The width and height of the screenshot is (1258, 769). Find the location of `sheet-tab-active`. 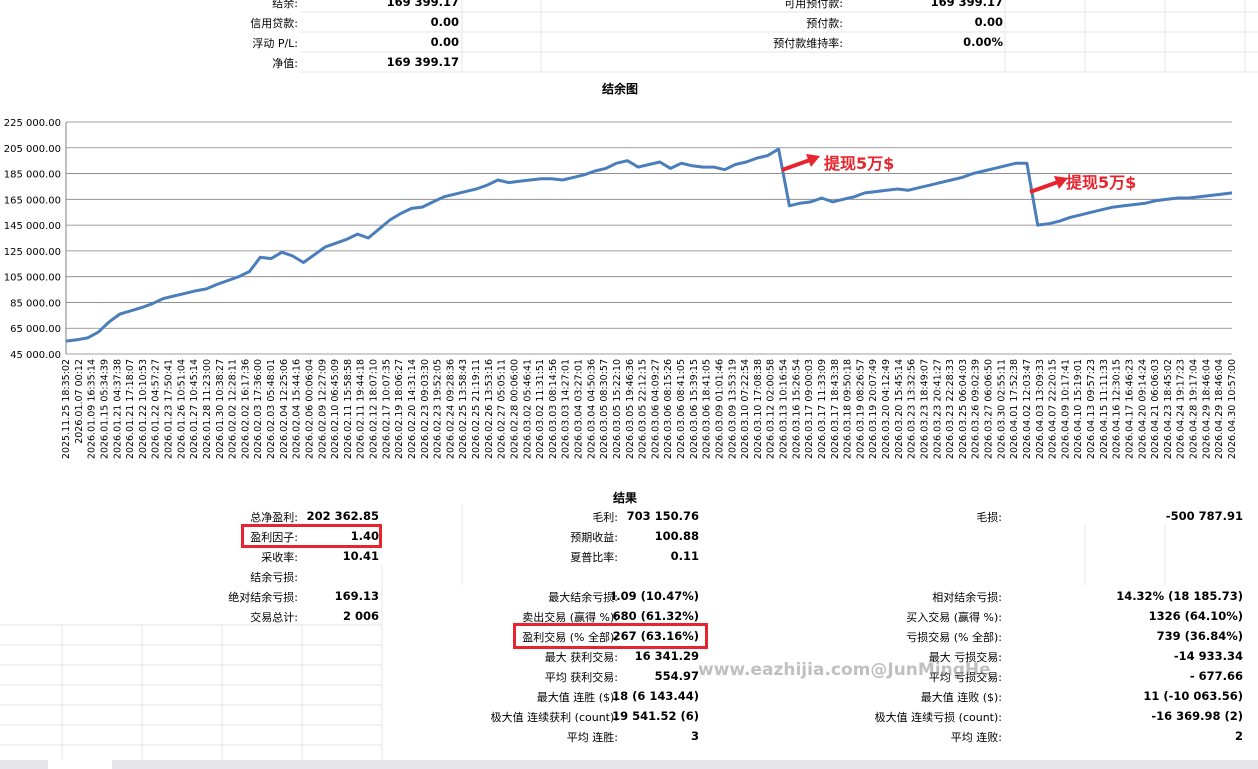

sheet-tab-active is located at coordinates (80, 764).